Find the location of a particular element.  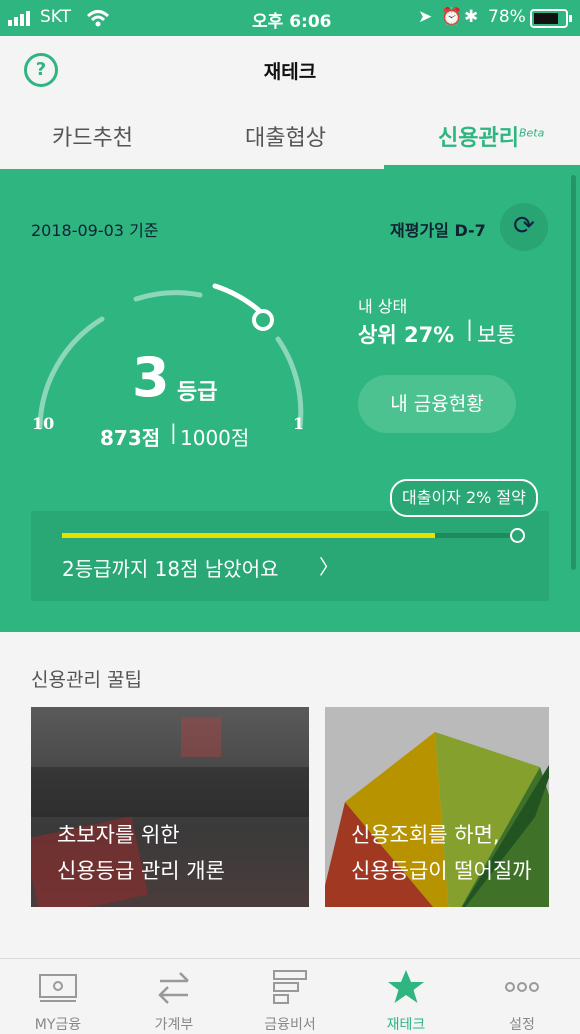

tab-finance-assistant: 금융비서 is located at coordinates (290, 996).